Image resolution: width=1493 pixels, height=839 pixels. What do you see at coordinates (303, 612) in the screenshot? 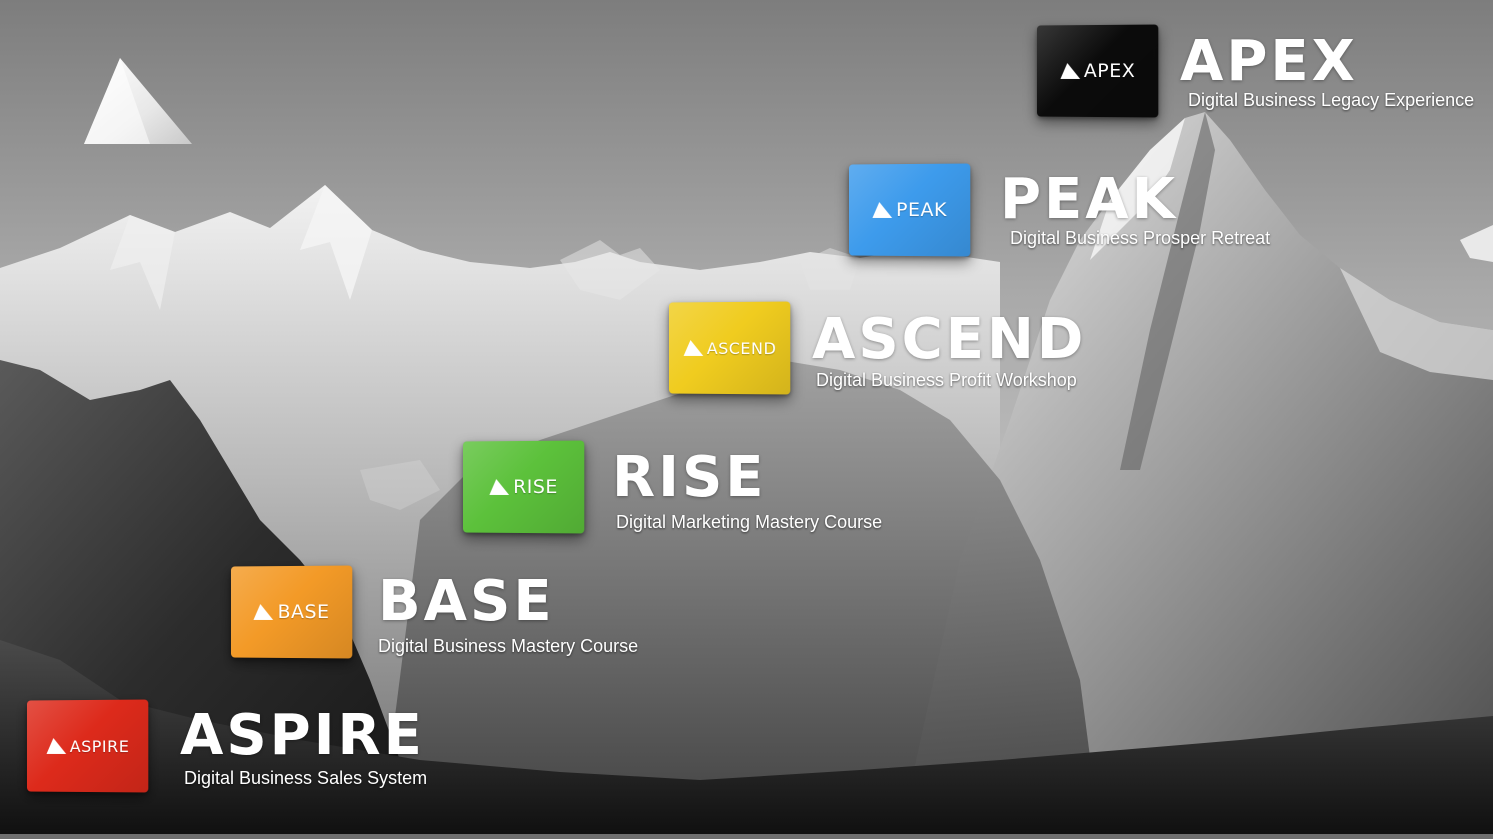
I see `base-card-label: BASE` at bounding box center [303, 612].